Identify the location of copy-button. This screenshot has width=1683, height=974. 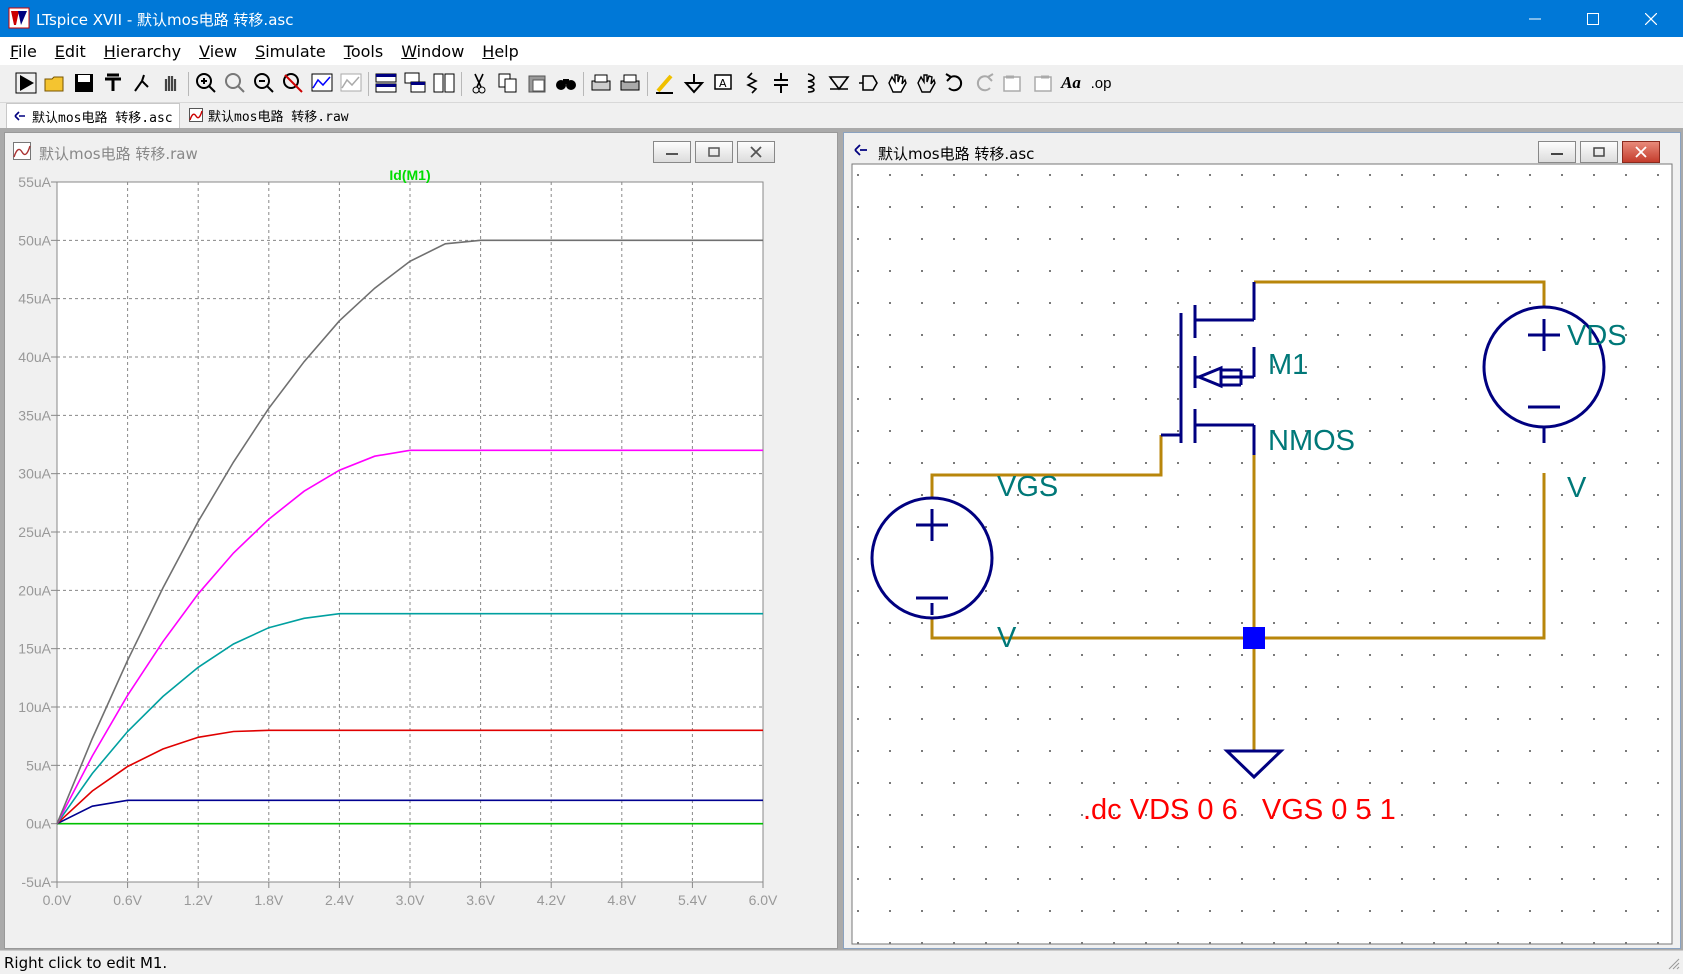
(508, 83).